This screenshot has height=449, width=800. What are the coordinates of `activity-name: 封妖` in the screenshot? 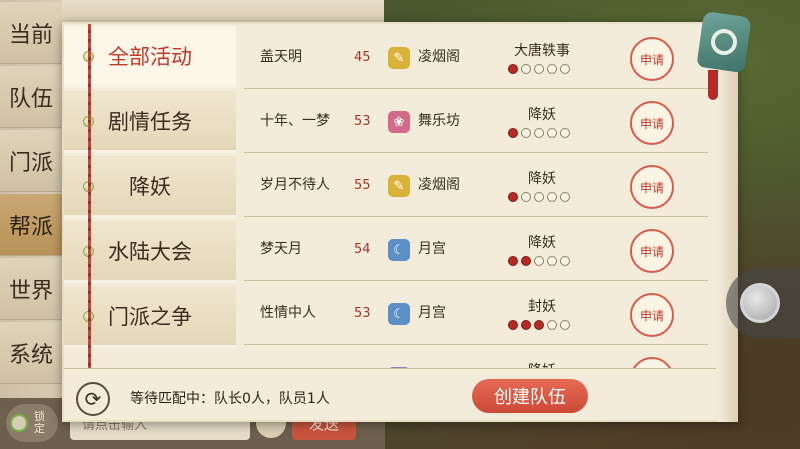 It's located at (542, 307).